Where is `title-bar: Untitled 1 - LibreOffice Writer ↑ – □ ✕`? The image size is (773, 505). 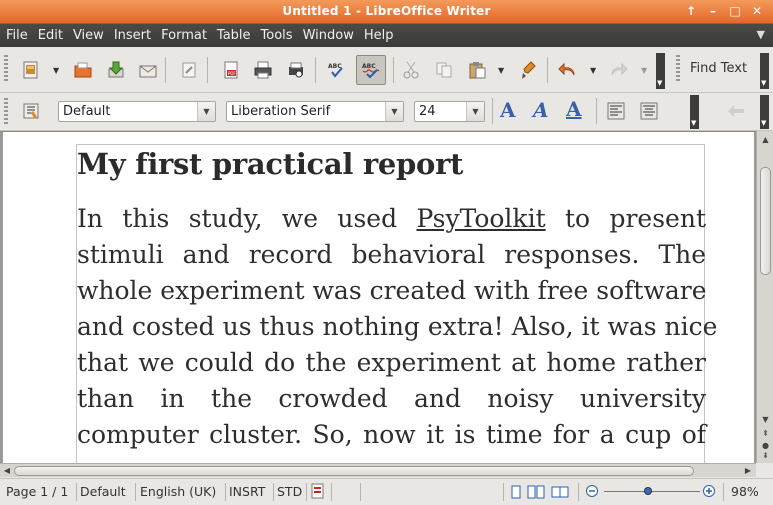
title-bar: Untitled 1 - LibreOffice Writer ↑ – □ ✕ is located at coordinates (386, 12).